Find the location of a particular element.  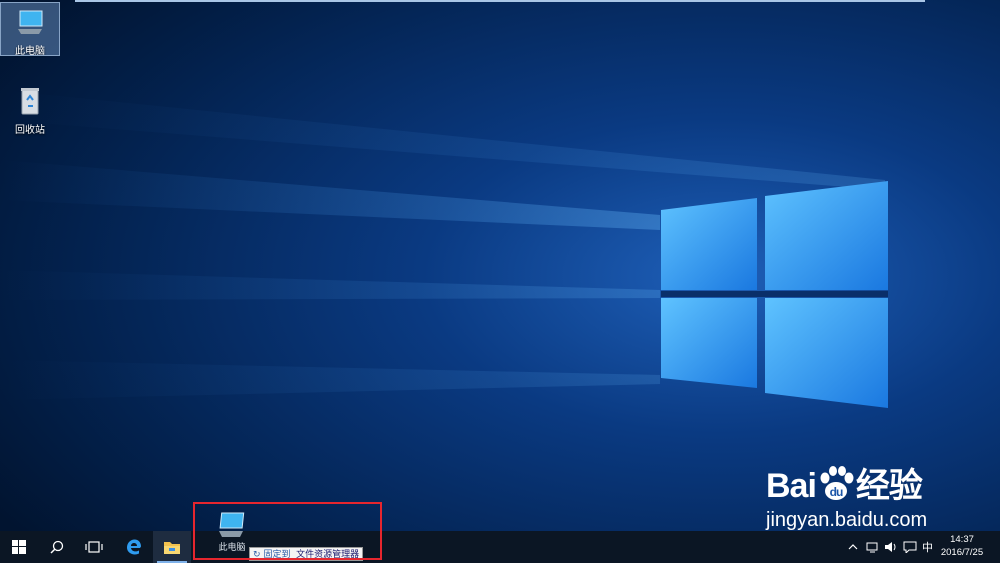

desktop-icon-this-pc: 此电脑 is located at coordinates (30, 29).